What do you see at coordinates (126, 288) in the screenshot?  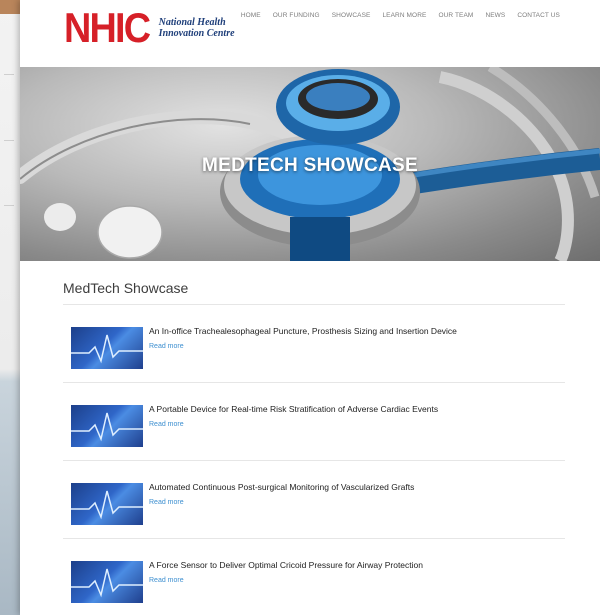 I see `section-title: MedTech Showcase` at bounding box center [126, 288].